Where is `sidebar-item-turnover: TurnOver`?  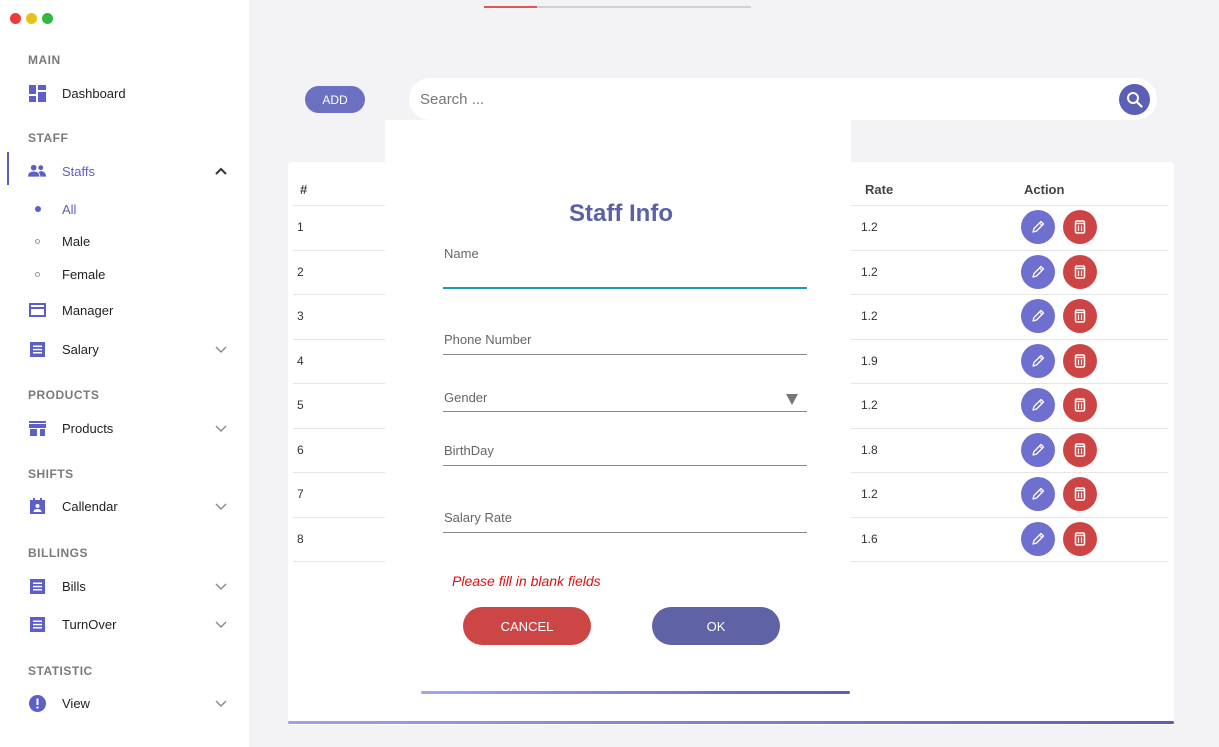 sidebar-item-turnover: TurnOver is located at coordinates (124, 624).